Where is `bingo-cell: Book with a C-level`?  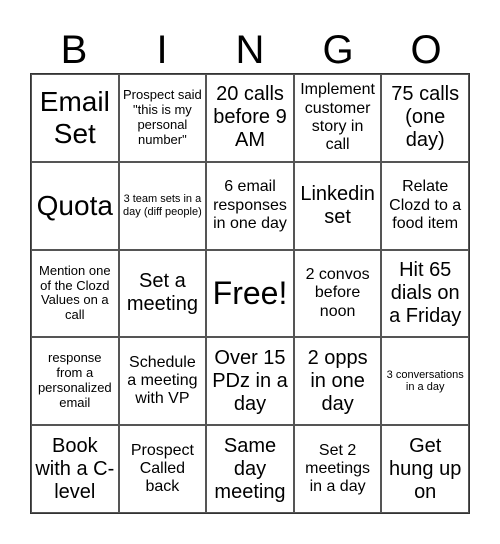
bingo-cell: Book with a C-level is located at coordinates (75, 469).